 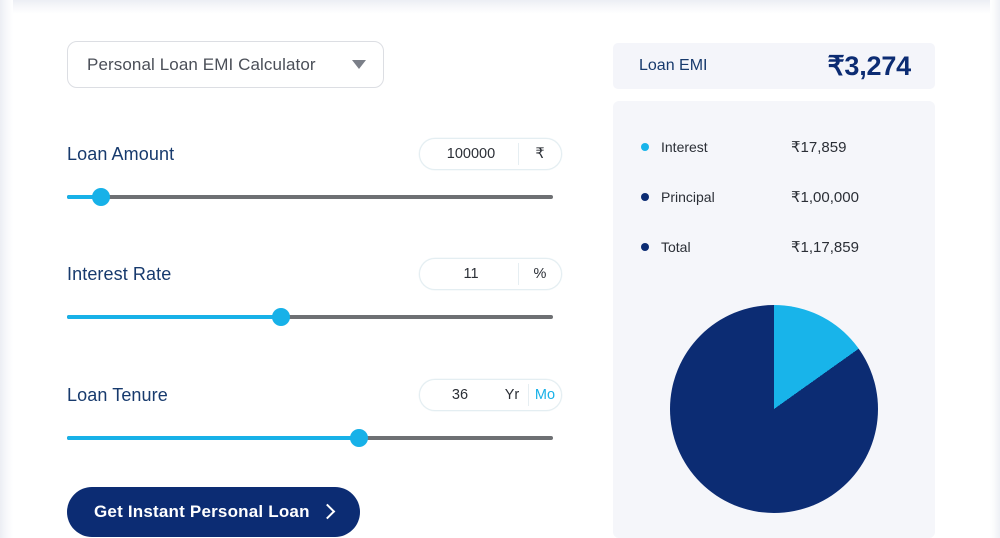 I want to click on legend-dot-total, so click(x=645, y=247).